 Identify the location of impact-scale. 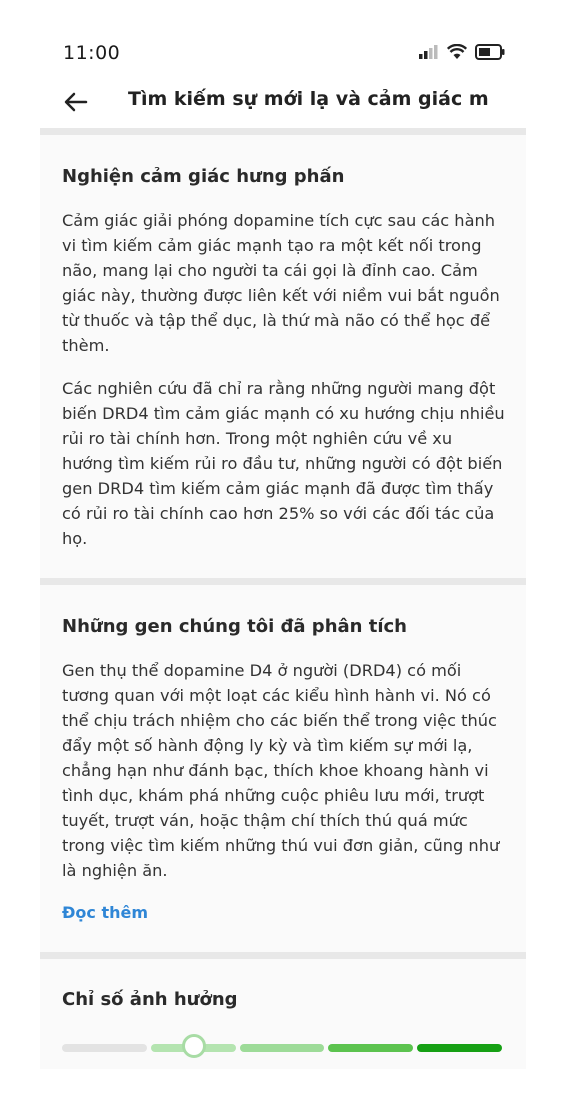
(282, 1046).